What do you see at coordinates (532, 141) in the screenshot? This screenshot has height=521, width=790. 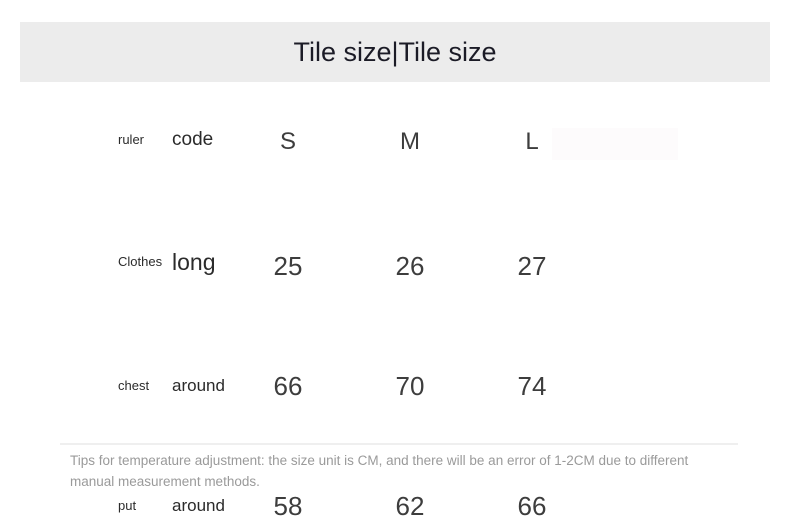 I see `cell-size-l: L` at bounding box center [532, 141].